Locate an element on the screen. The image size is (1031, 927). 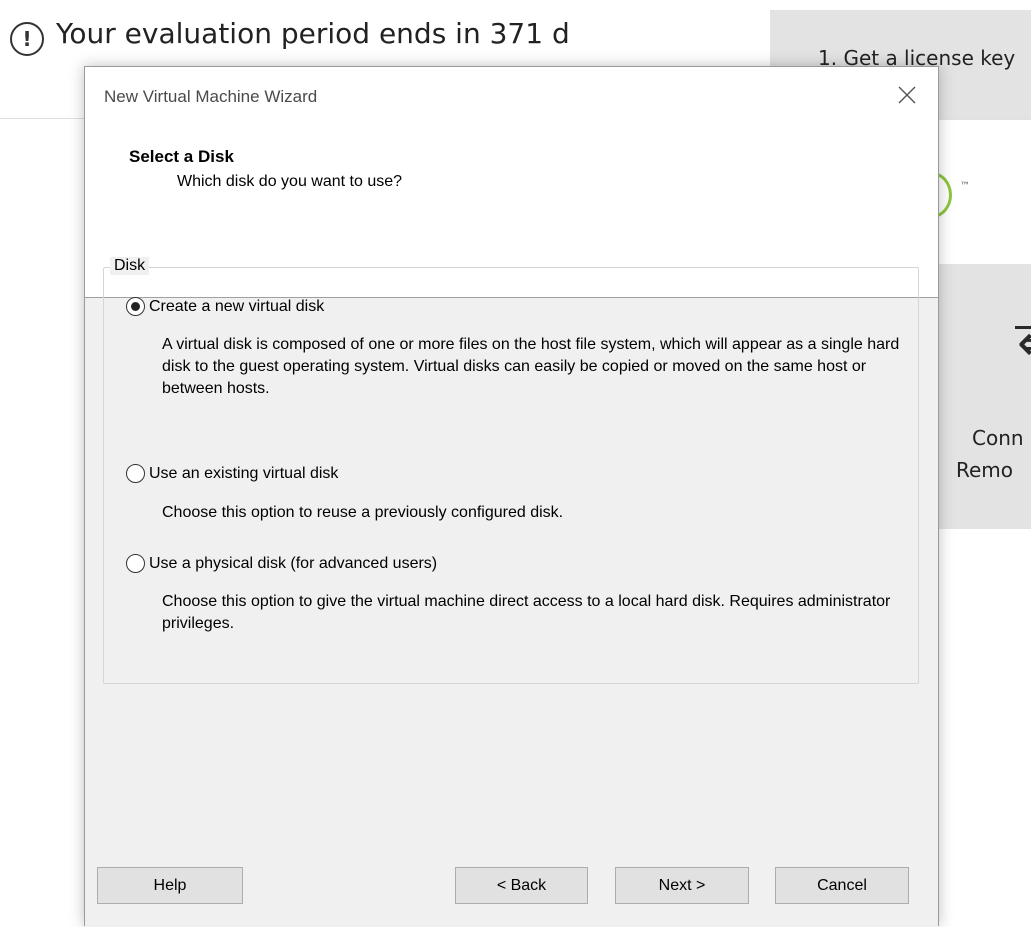
arrow-left-icon: ⇐ is located at coordinates (1024, 343).